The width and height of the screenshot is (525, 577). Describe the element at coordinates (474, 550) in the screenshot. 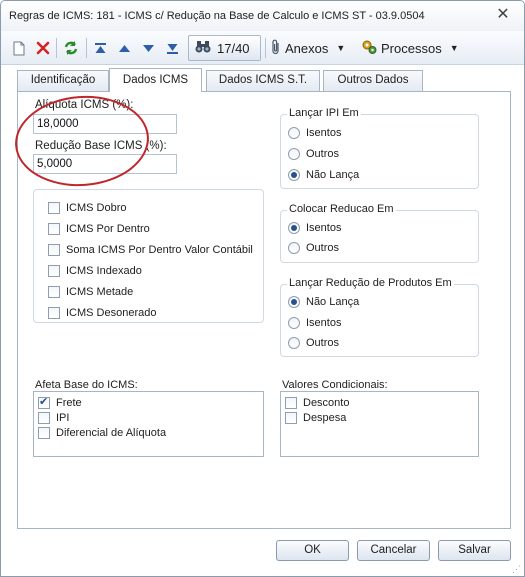

I see `save-button: Salvar` at that location.